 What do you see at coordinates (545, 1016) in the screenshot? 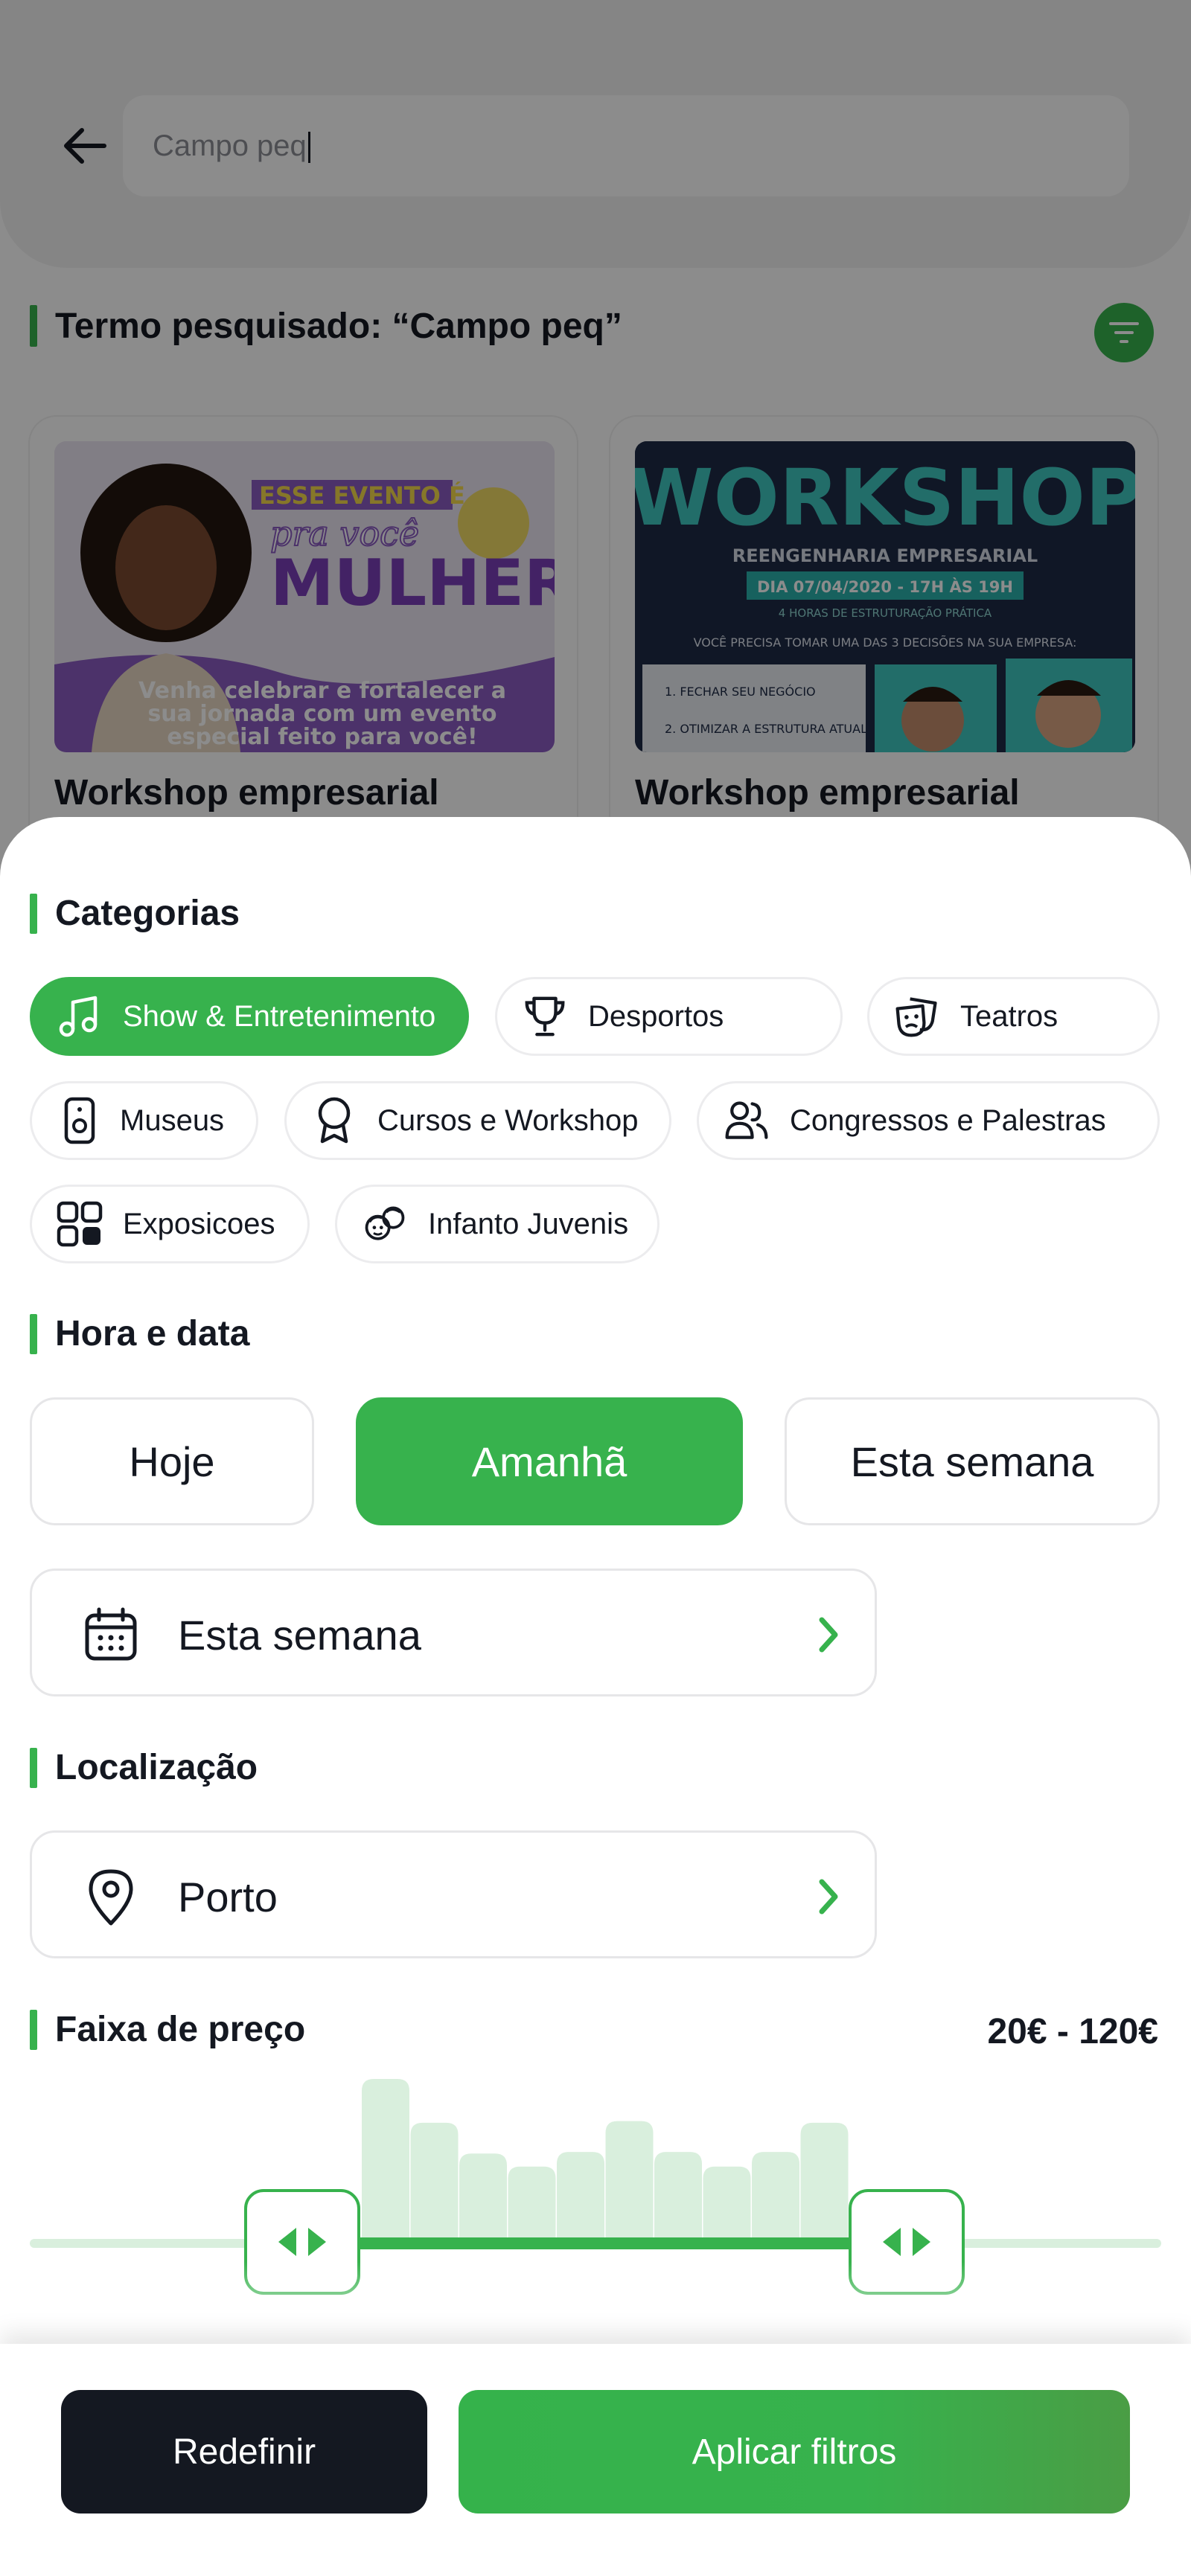
I see `trophy-icon` at bounding box center [545, 1016].